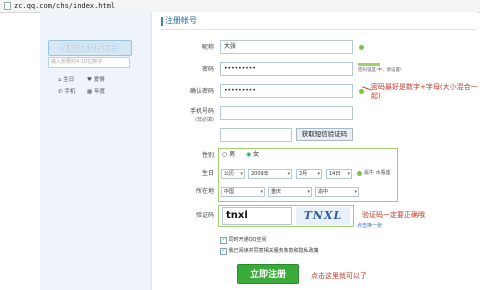 Image resolution: width=480 pixels, height=290 pixels. I want to click on radio-selected-icon: ◉, so click(249, 154).